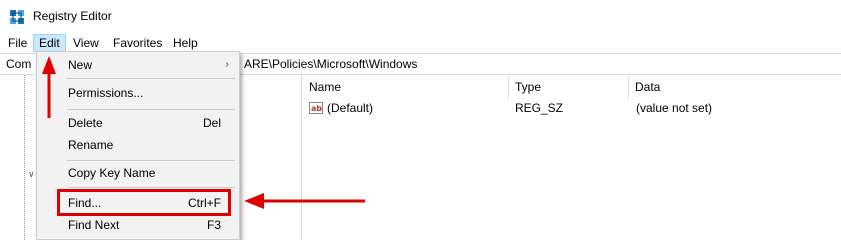 The image size is (841, 240). I want to click on menu-item-copy-key-name-label: Copy Key Name, so click(112, 173).